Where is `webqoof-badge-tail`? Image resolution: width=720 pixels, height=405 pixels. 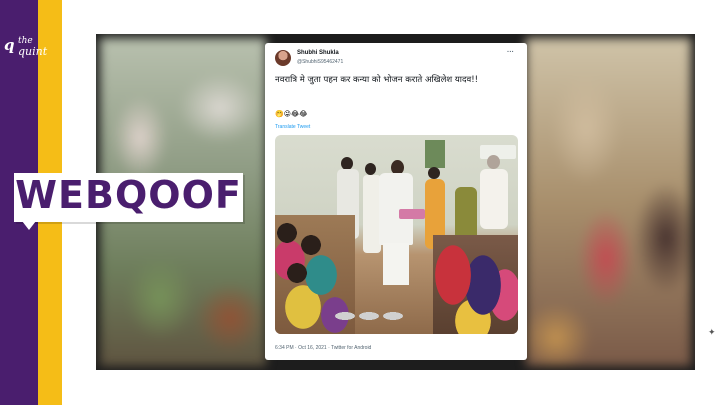 webqoof-badge-tail is located at coordinates (29, 225).